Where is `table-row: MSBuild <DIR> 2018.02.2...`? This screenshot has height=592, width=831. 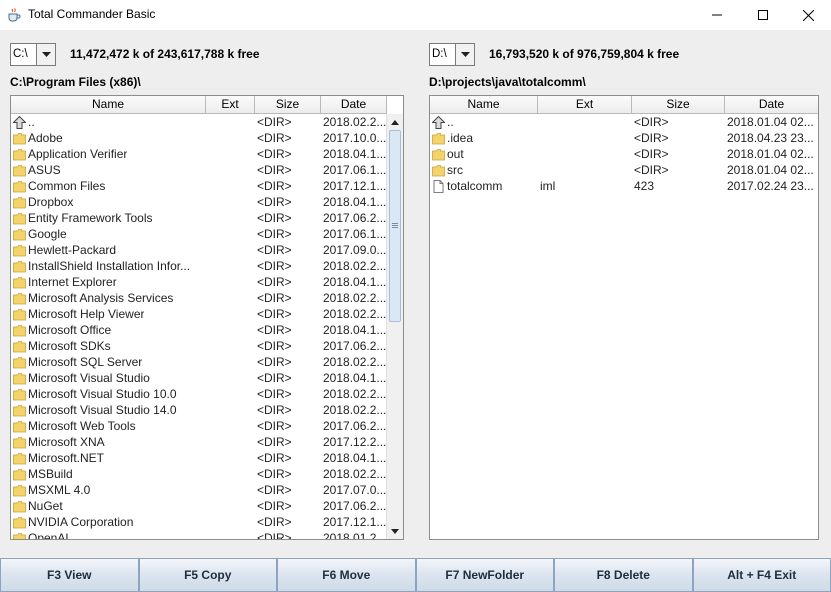 table-row: MSBuild <DIR> 2018.02.2... is located at coordinates (199, 474).